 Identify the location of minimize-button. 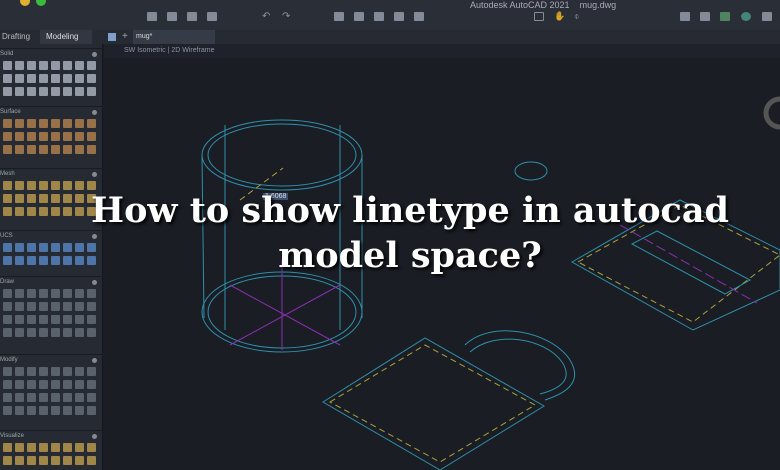
(25, 3).